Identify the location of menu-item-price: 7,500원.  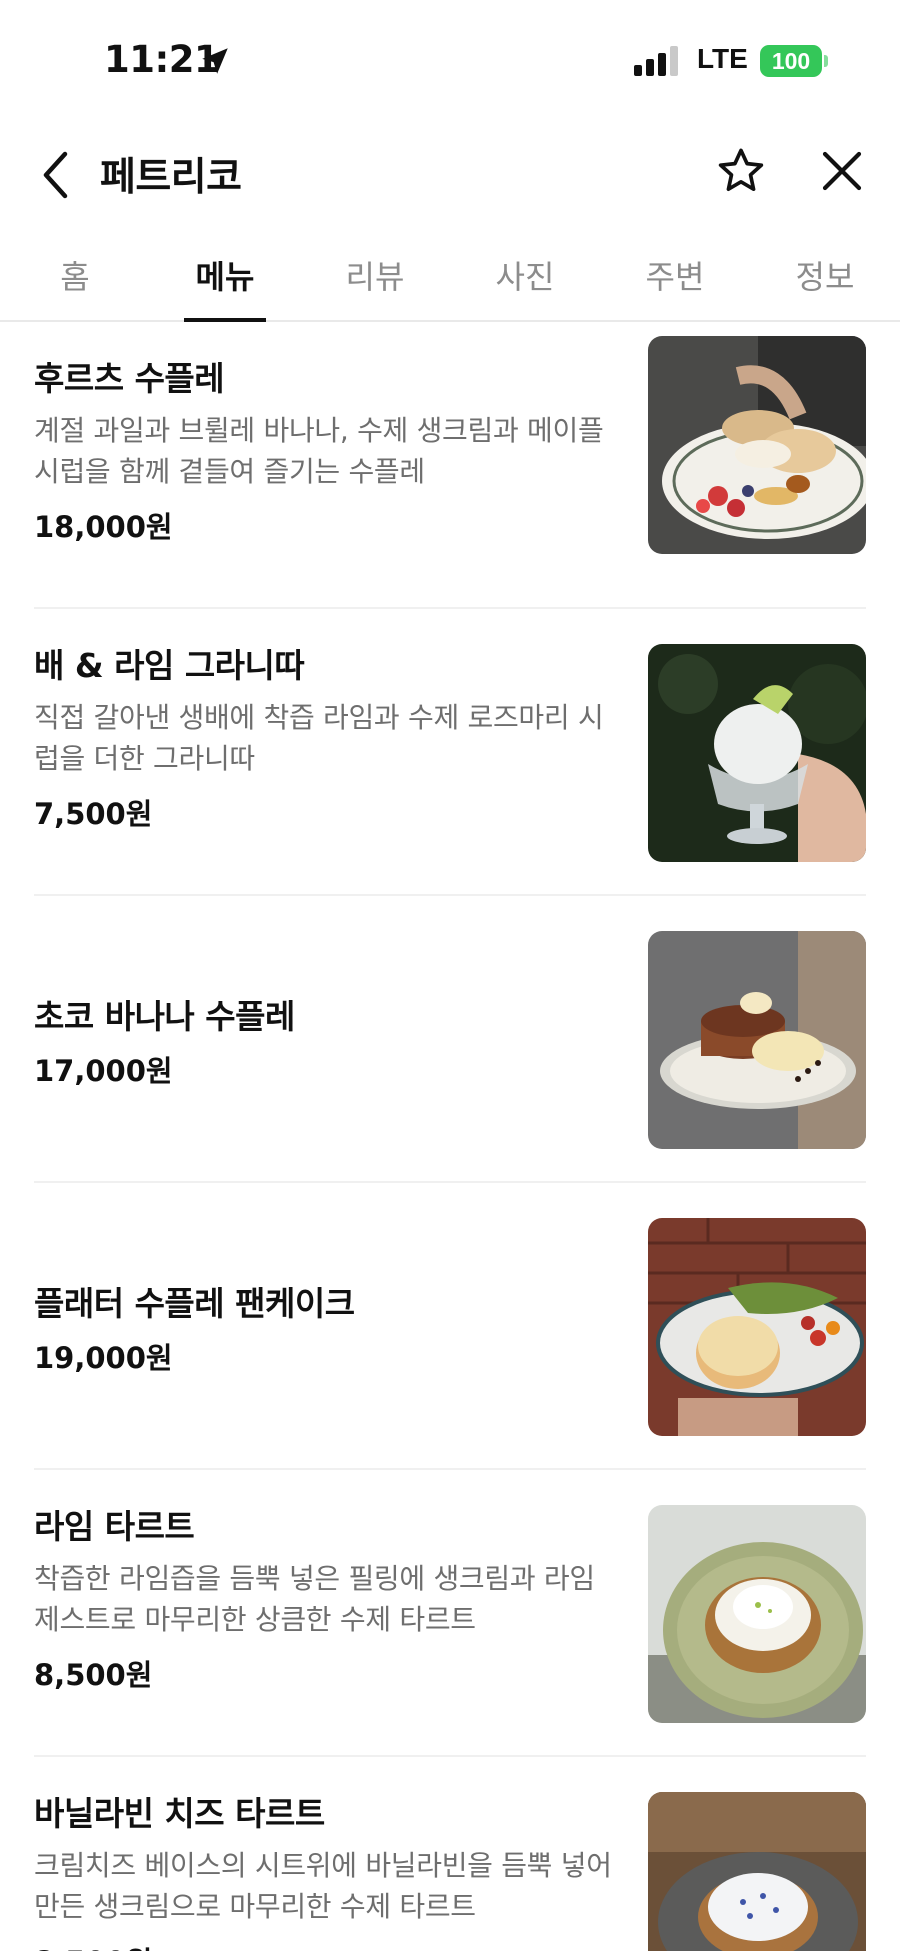
(93, 814).